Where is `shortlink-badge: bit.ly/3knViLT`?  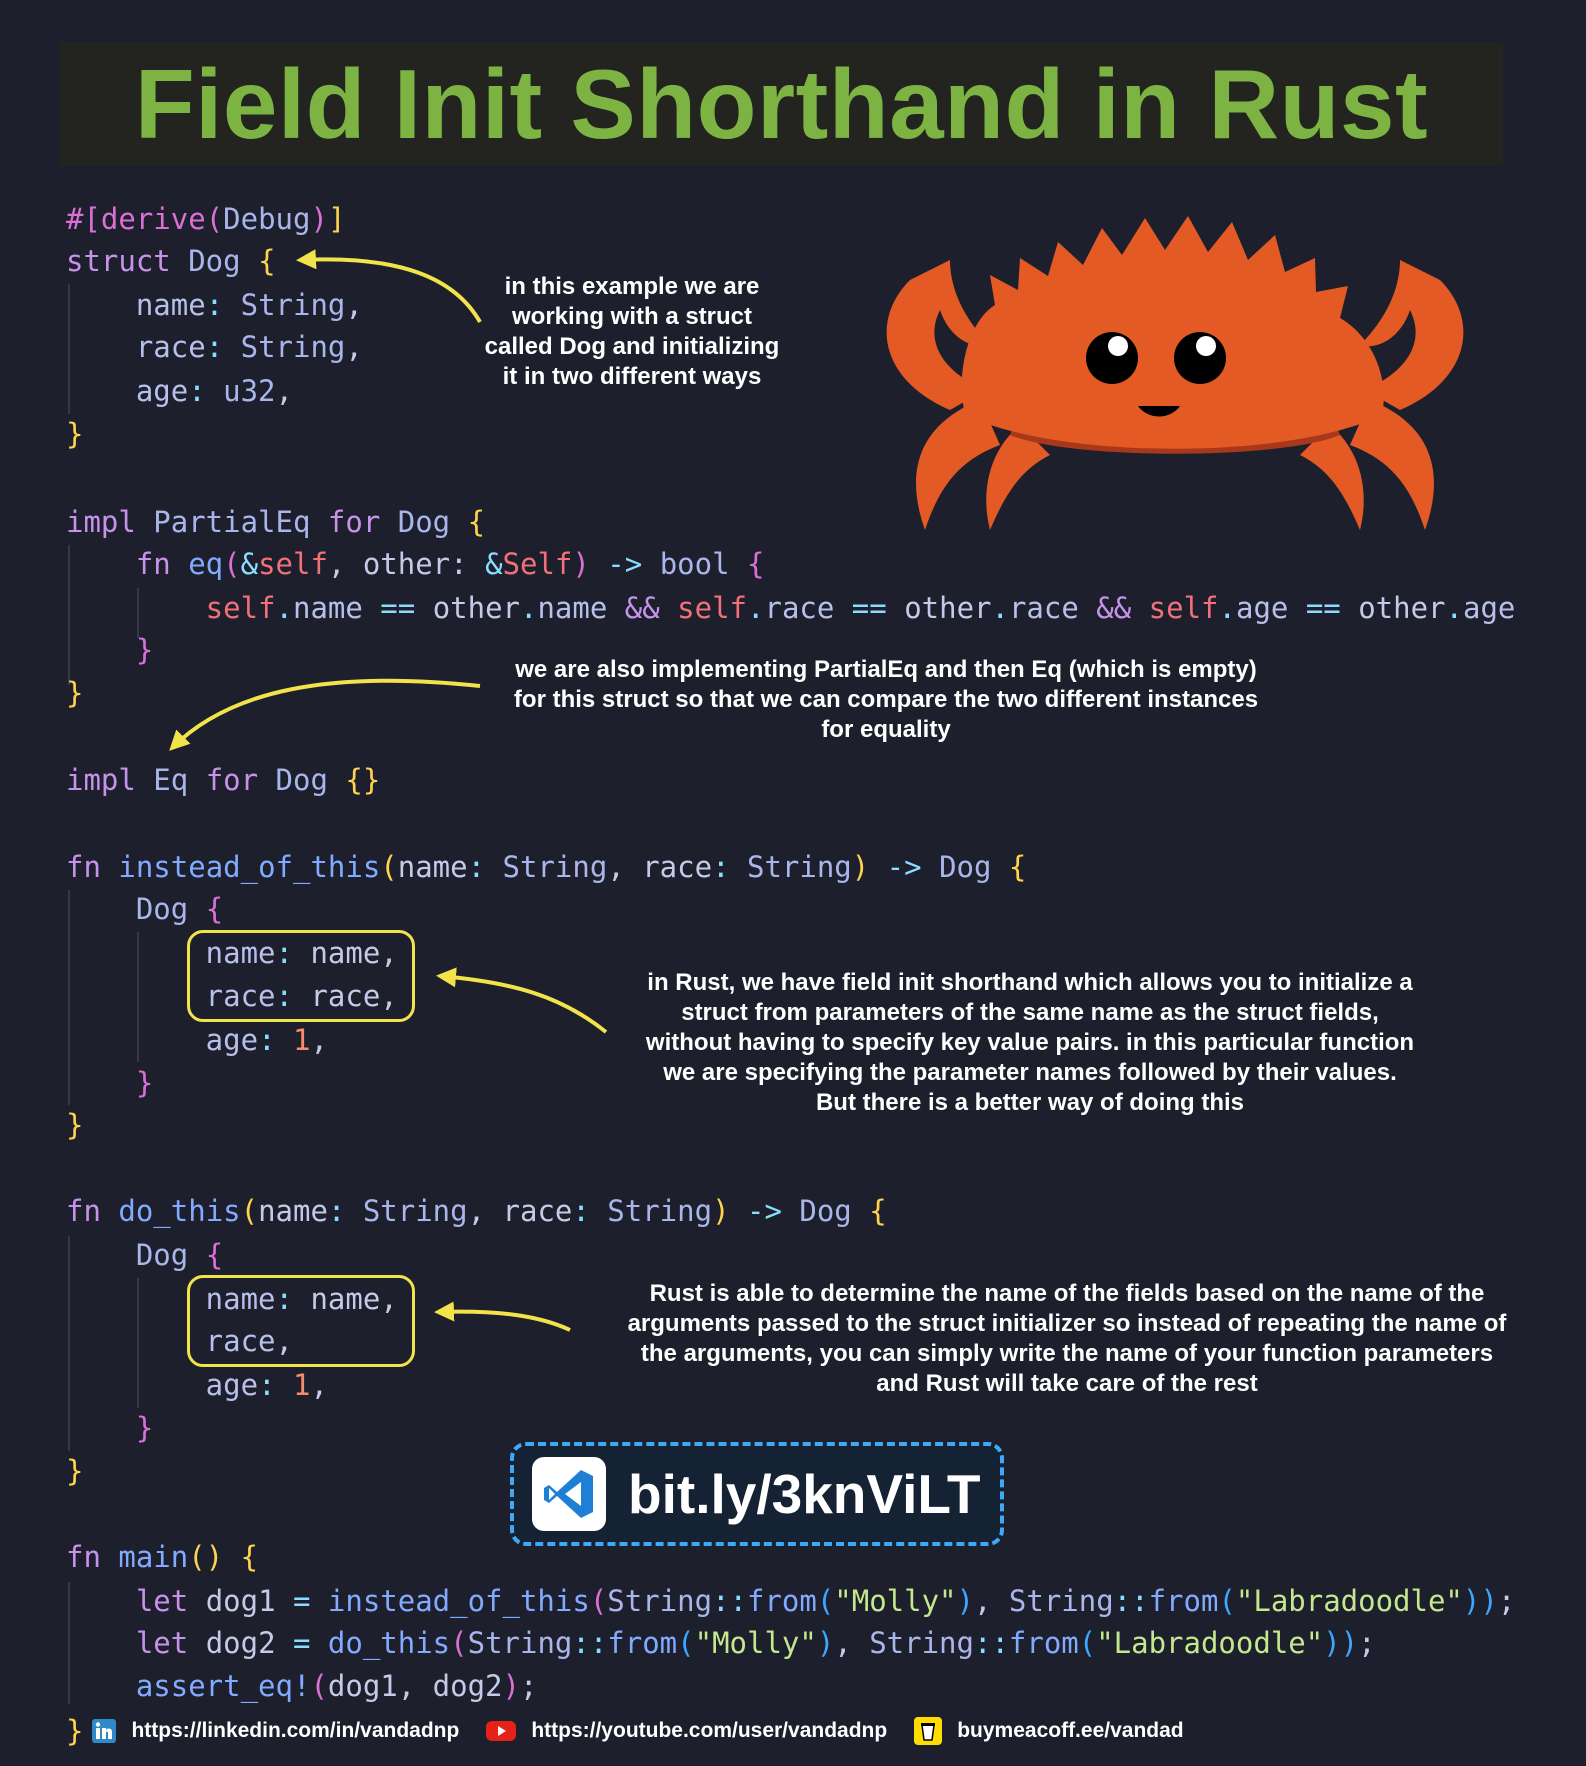 shortlink-badge: bit.ly/3knViLT is located at coordinates (757, 1494).